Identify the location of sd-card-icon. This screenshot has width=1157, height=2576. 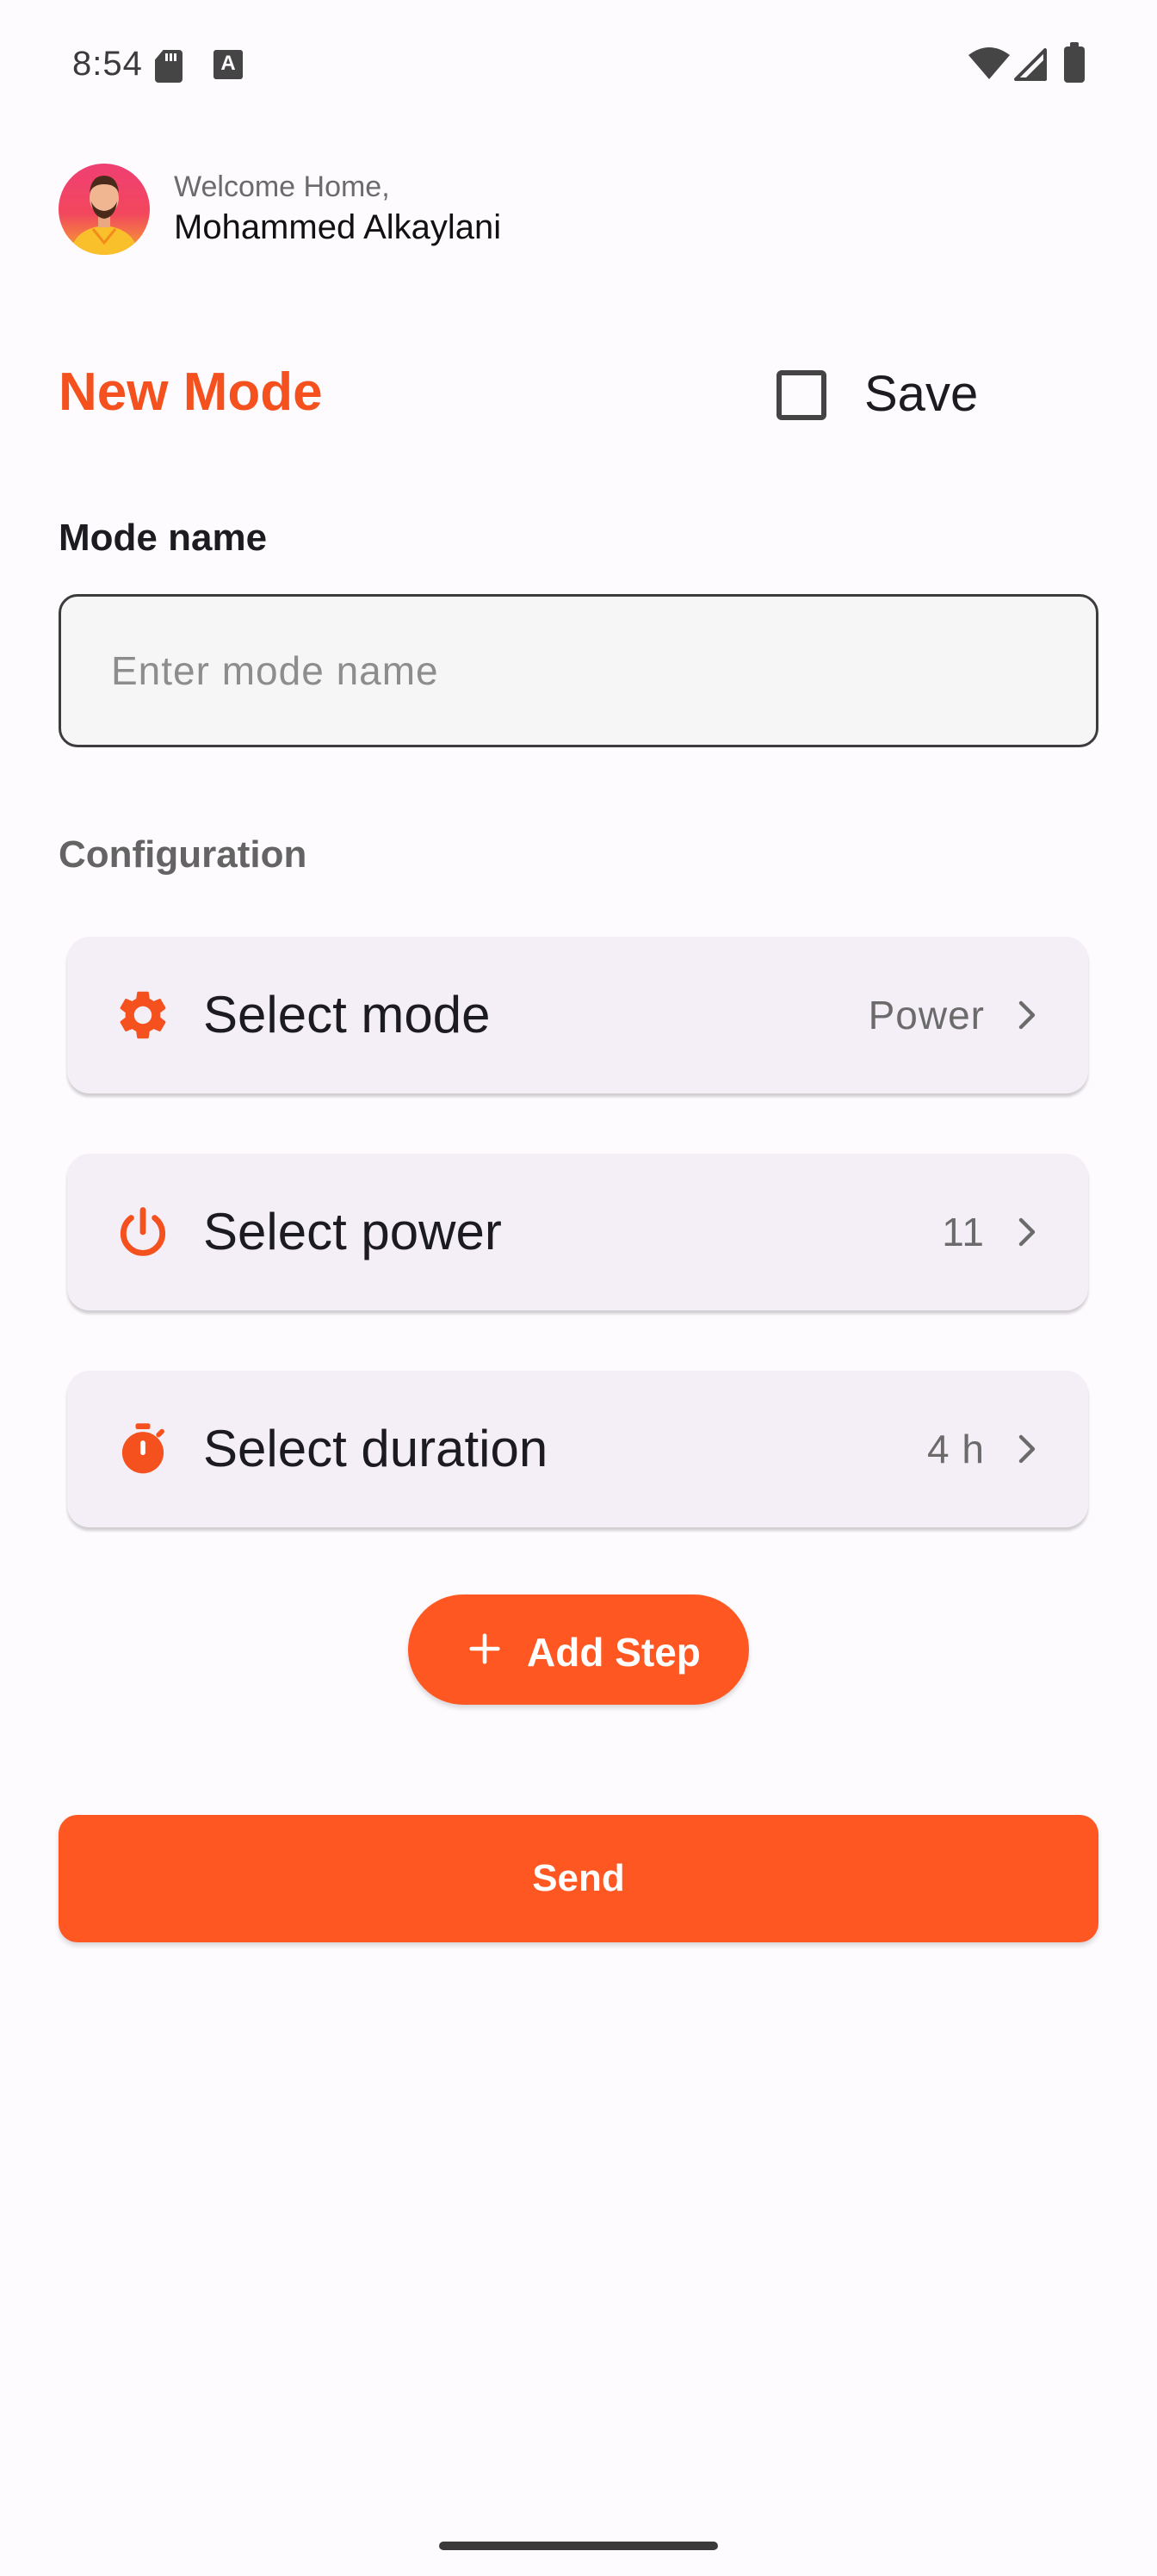
(169, 66).